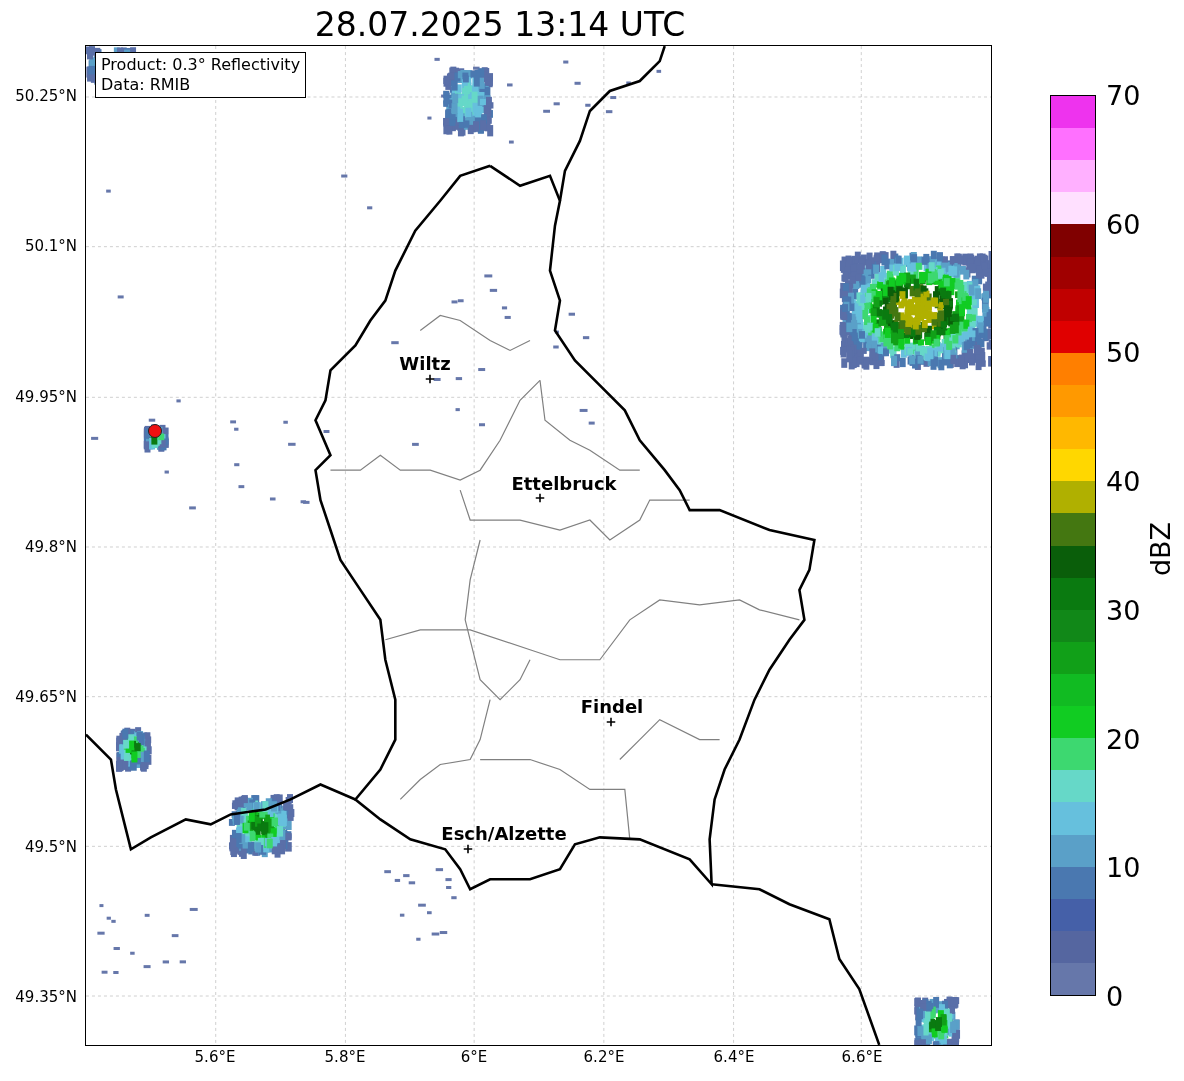  I want to click on colorbar-tick-label: 50, so click(1123, 352).